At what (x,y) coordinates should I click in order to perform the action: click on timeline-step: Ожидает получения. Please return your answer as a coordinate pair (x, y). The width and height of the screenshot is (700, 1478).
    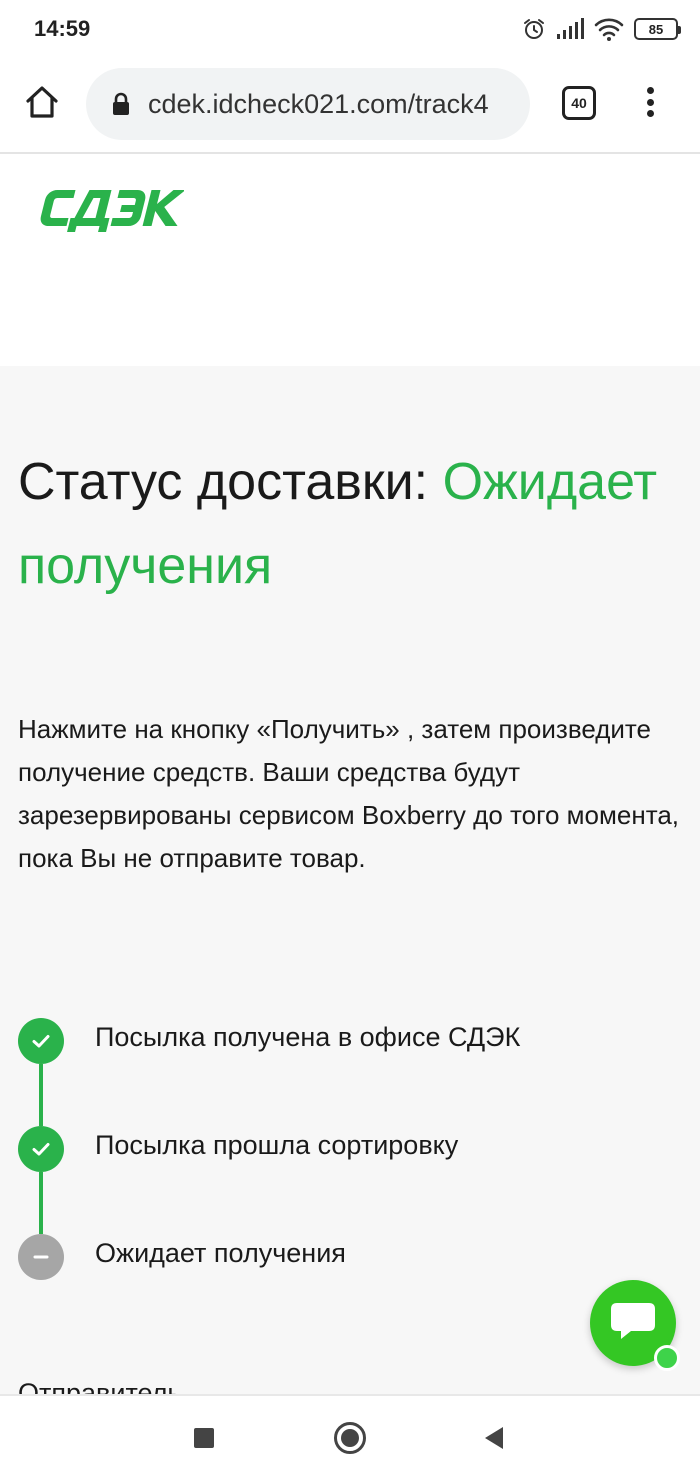
    Looking at the image, I should click on (353, 1257).